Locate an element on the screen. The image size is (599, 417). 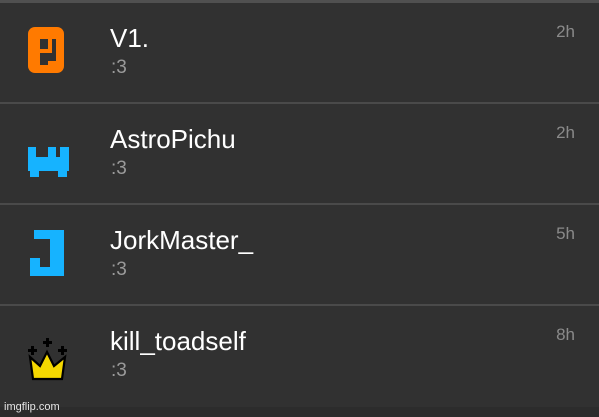
chat-username: V1. is located at coordinates (130, 38).